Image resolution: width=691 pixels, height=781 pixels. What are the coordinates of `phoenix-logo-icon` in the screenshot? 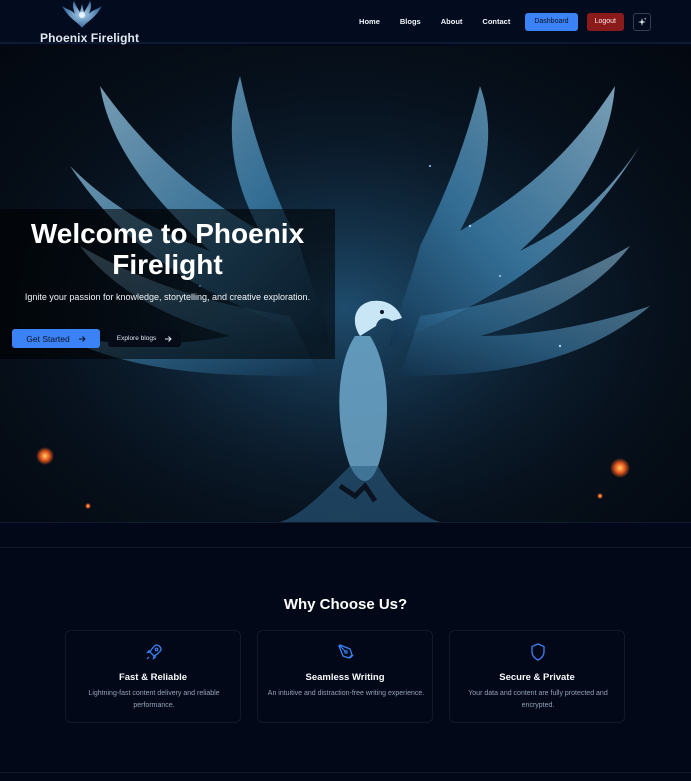 It's located at (82, 14).